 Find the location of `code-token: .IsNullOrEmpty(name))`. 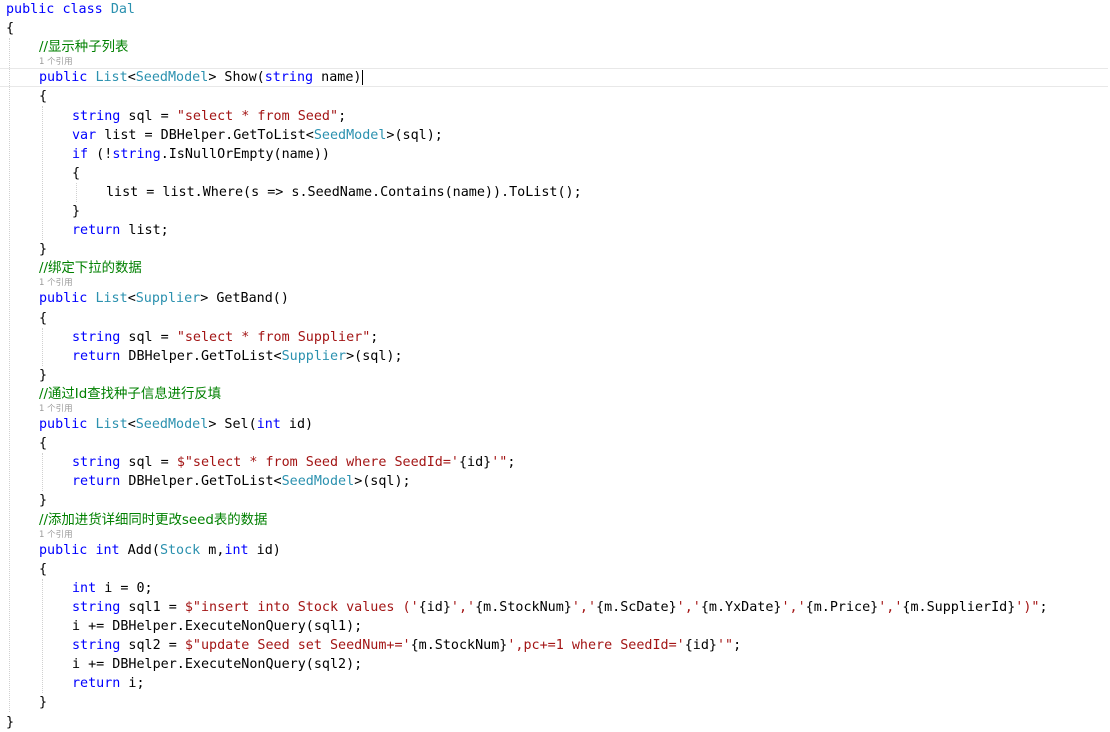

code-token: .IsNullOrEmpty(name)) is located at coordinates (245, 154).